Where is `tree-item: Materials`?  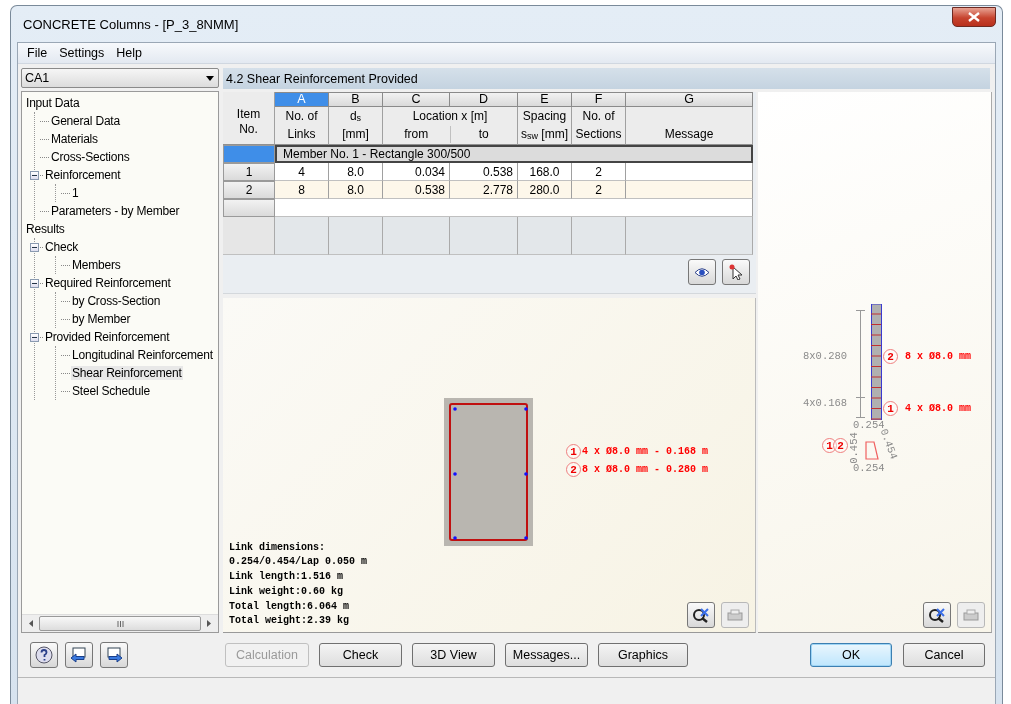
tree-item: Materials is located at coordinates (74, 139).